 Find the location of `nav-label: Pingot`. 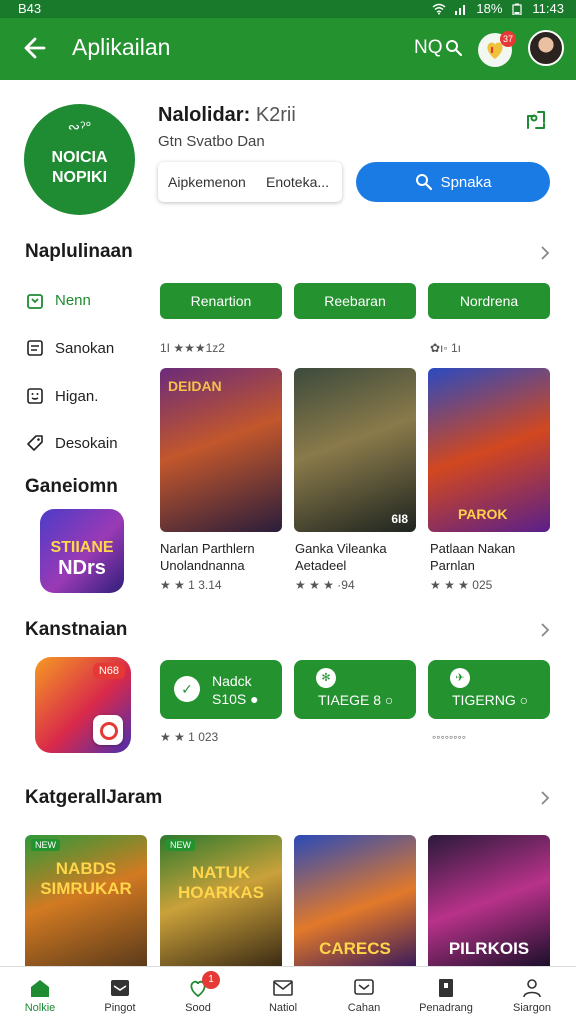

nav-label: Pingot is located at coordinates (120, 1008).